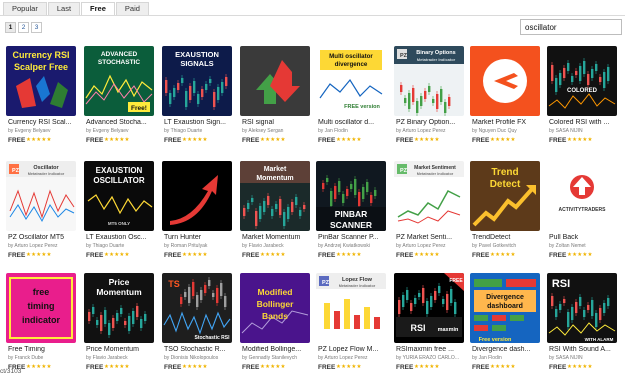  Describe the element at coordinates (44, 237) in the screenshot. I see `product-title: PZ Oscillator MT5` at that location.